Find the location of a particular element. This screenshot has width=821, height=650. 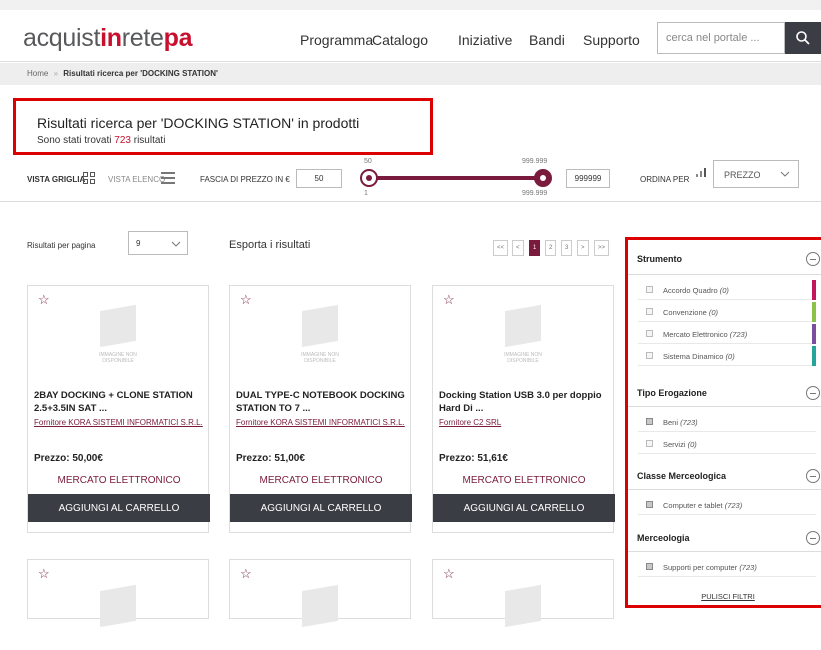

price-range-label: FASCIA DI PREZZO IN € is located at coordinates (245, 179).